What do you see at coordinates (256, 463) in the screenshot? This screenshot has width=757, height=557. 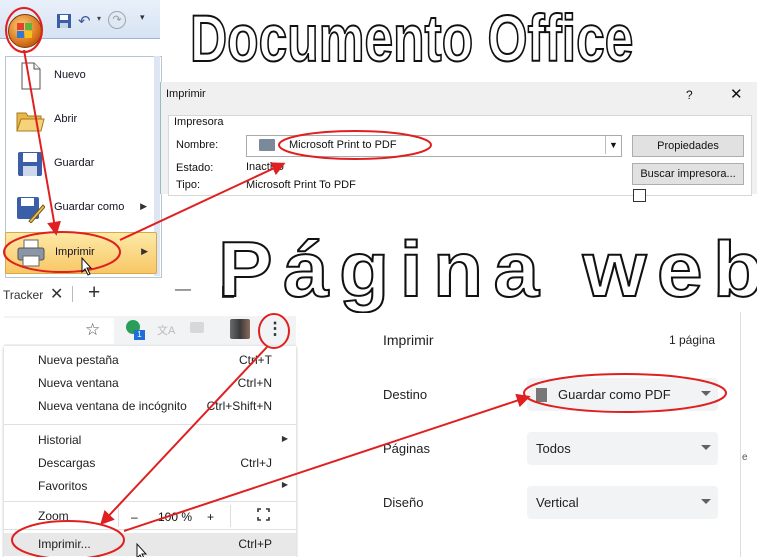 I see `menu-item-shortcut: Ctrl+J` at bounding box center [256, 463].